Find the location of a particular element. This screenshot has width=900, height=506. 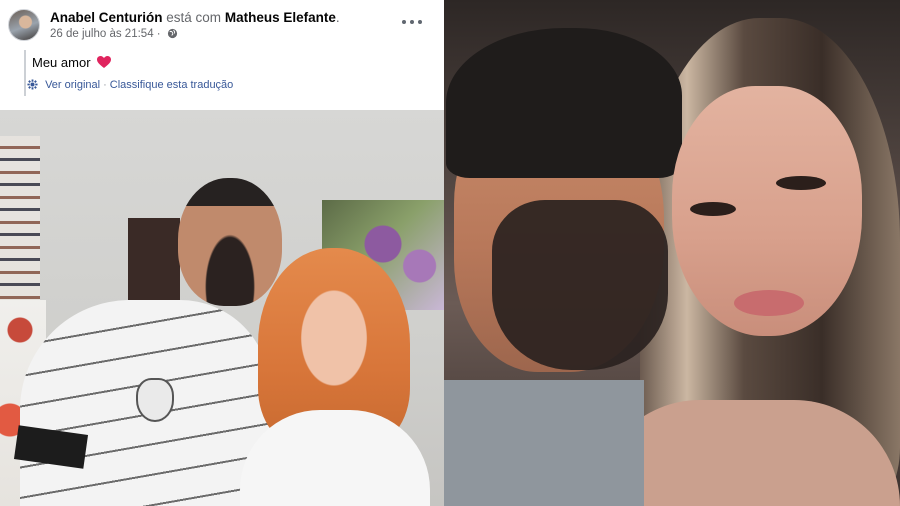

translation-controls: Ver original · Classifique esta tradução is located at coordinates (130, 86).